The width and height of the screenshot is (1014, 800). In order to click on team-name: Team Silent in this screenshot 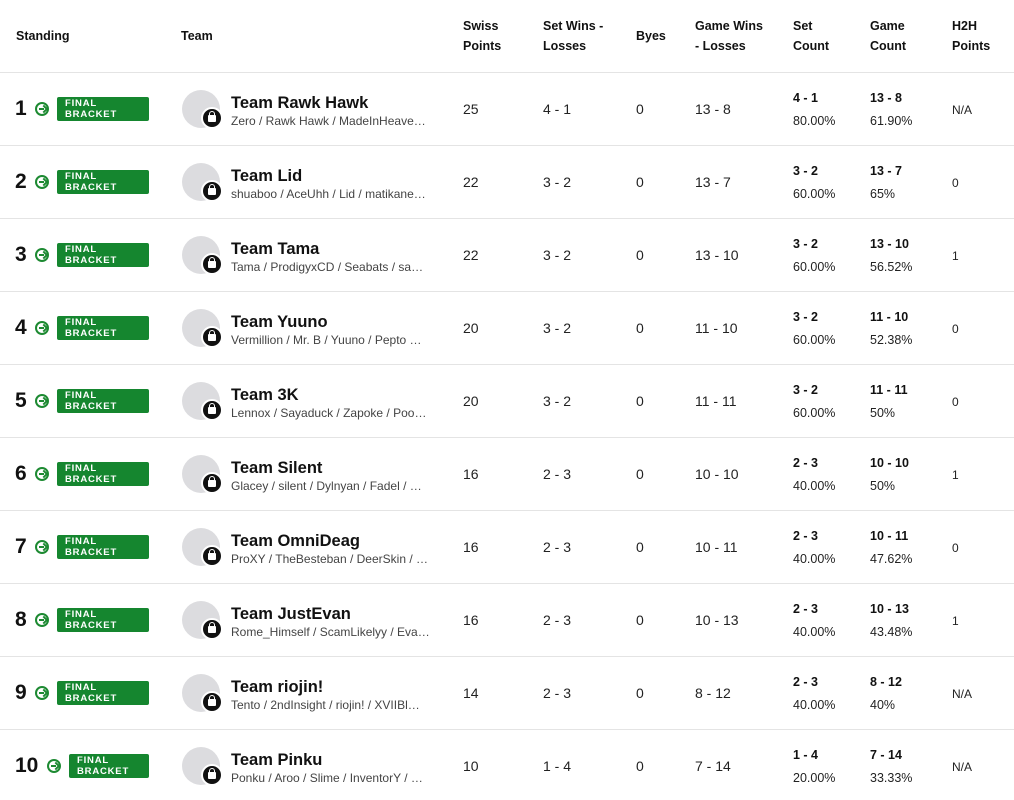, I will do `click(276, 468)`.